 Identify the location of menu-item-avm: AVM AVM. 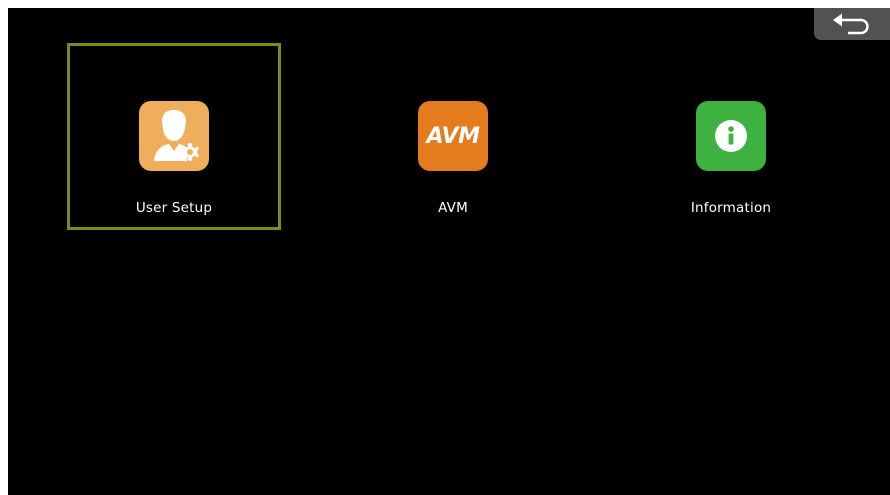
(453, 136).